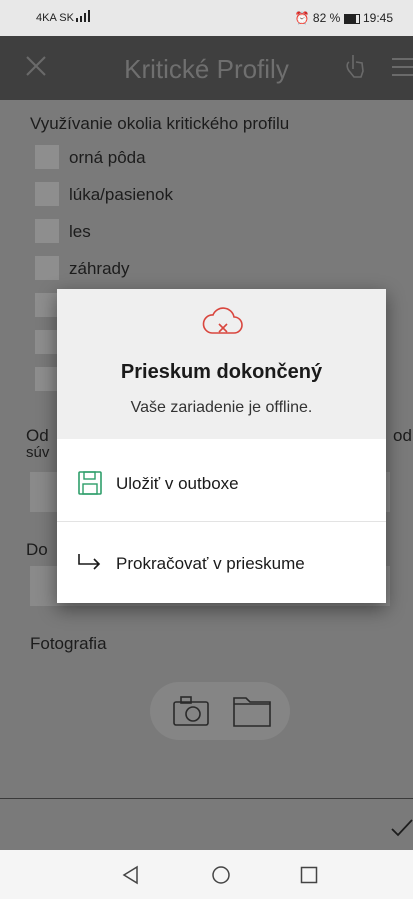  I want to click on arrow-return-icon, so click(89, 562).